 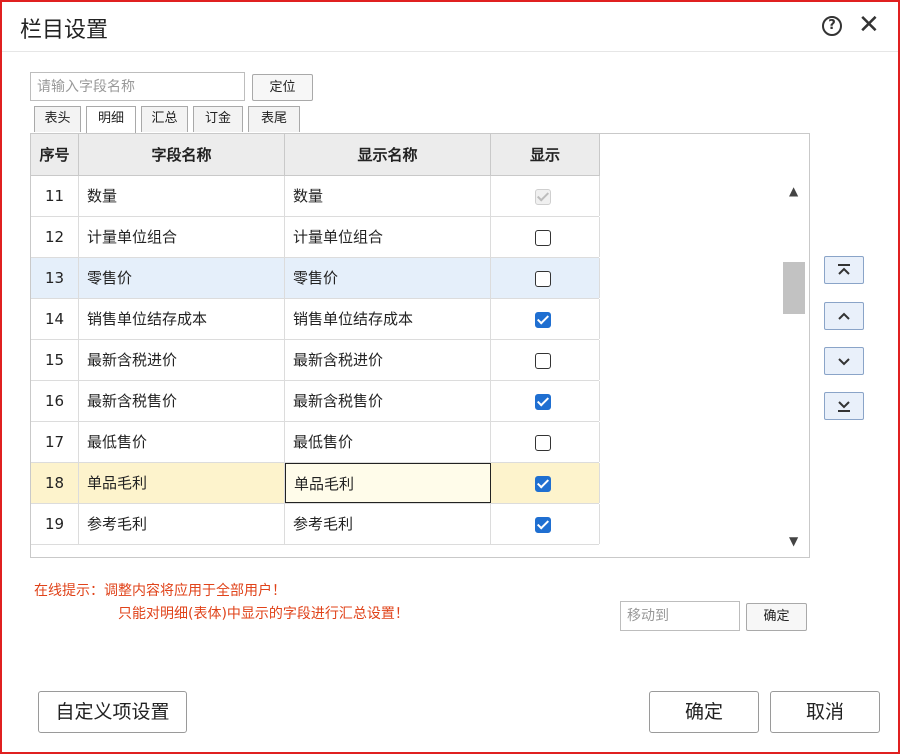 I want to click on row-number: 16, so click(x=55, y=401).